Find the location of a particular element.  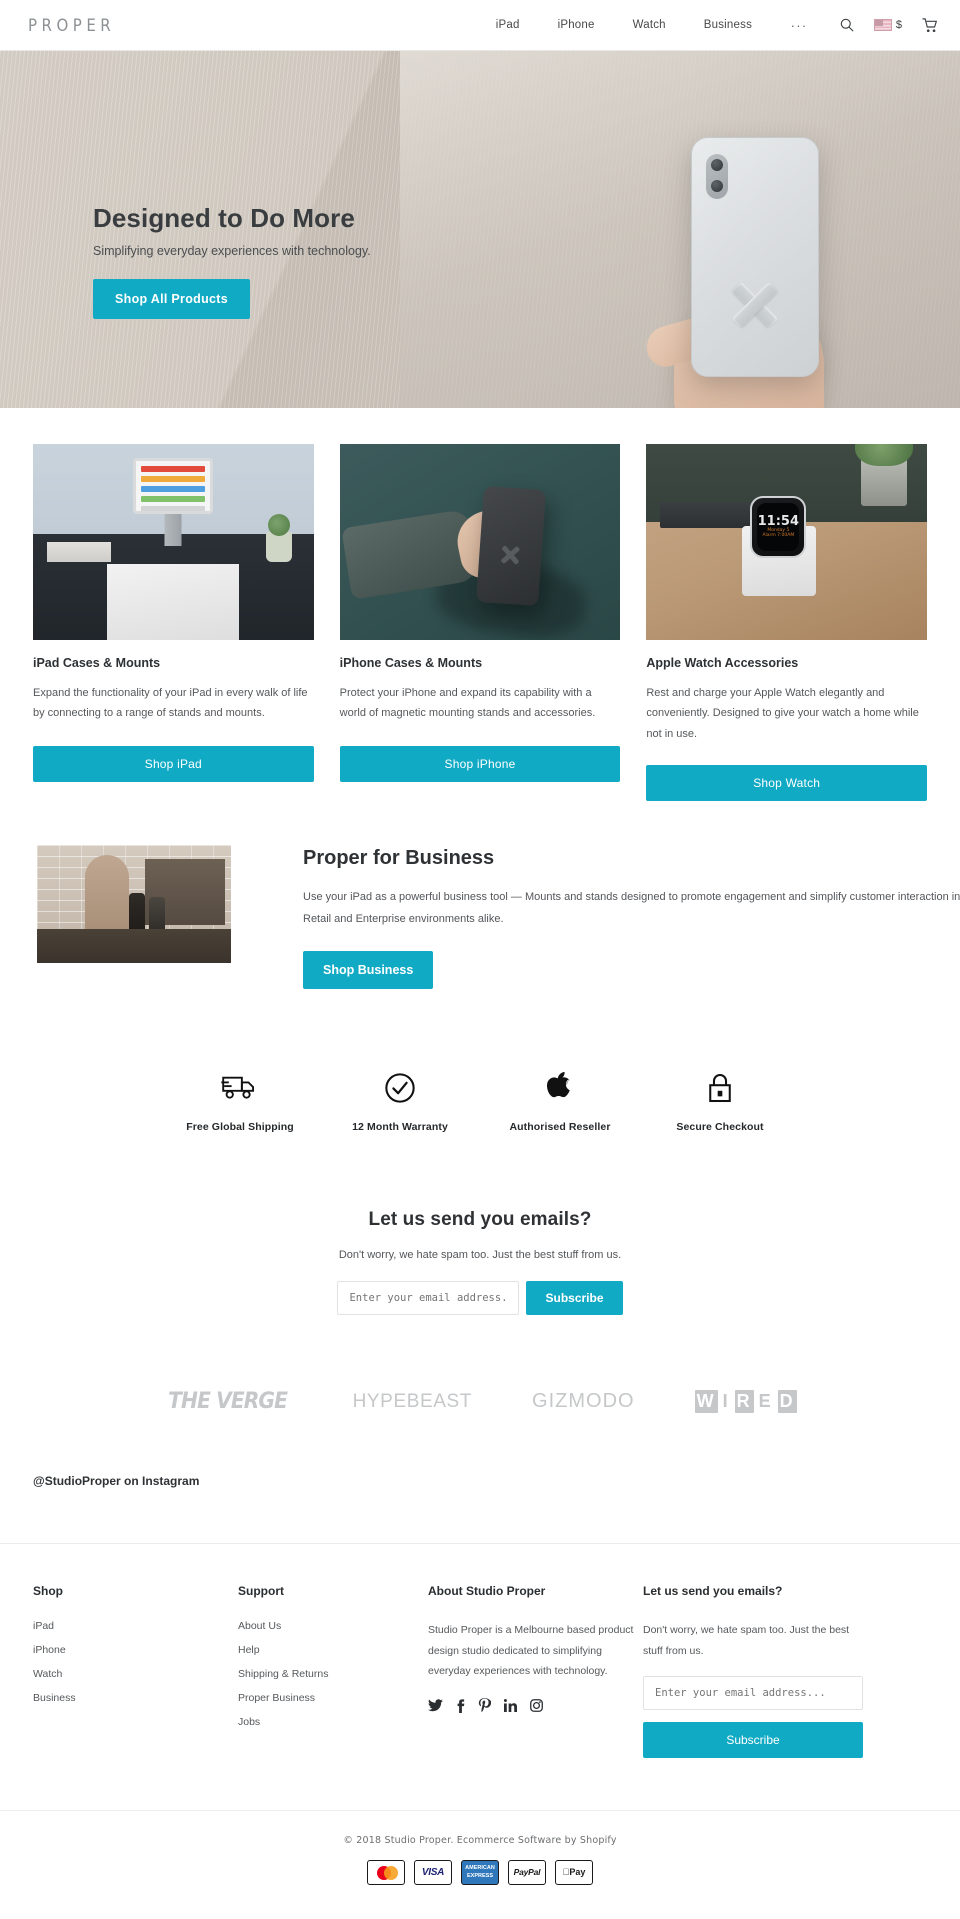

card-title: iPhone Cases & Mounts is located at coordinates (411, 663).